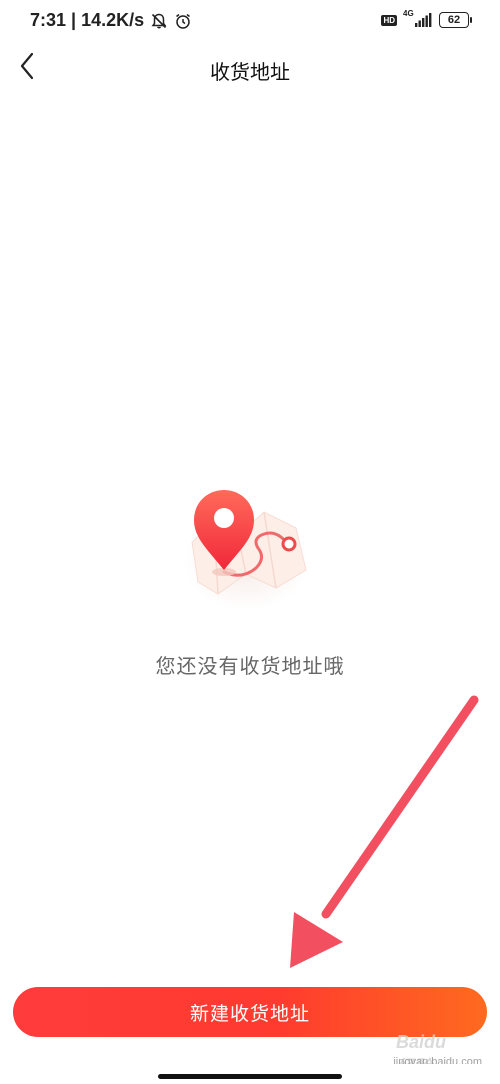 This screenshot has width=500, height=1084. Describe the element at coordinates (250, 72) in the screenshot. I see `page-title: 收货地址` at that location.